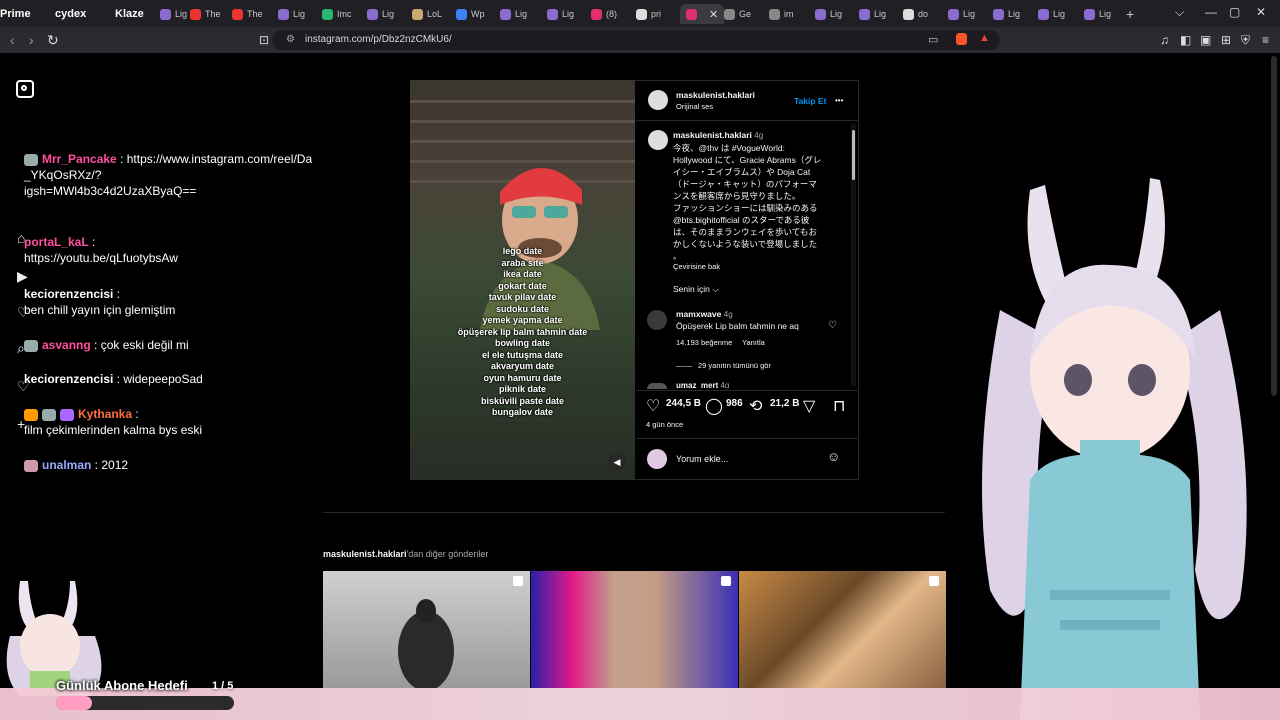 This screenshot has height=720, width=1280. Describe the element at coordinates (734, 366) in the screenshot. I see `view-replies-link: 29 yanıtın tümünü gör` at that location.